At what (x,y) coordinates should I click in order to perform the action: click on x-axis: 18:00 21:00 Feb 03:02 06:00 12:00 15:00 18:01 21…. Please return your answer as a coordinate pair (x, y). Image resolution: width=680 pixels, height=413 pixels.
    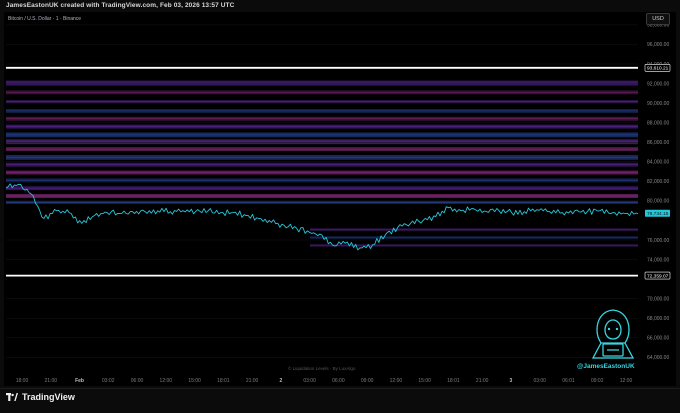
    Looking at the image, I should click on (324, 381).